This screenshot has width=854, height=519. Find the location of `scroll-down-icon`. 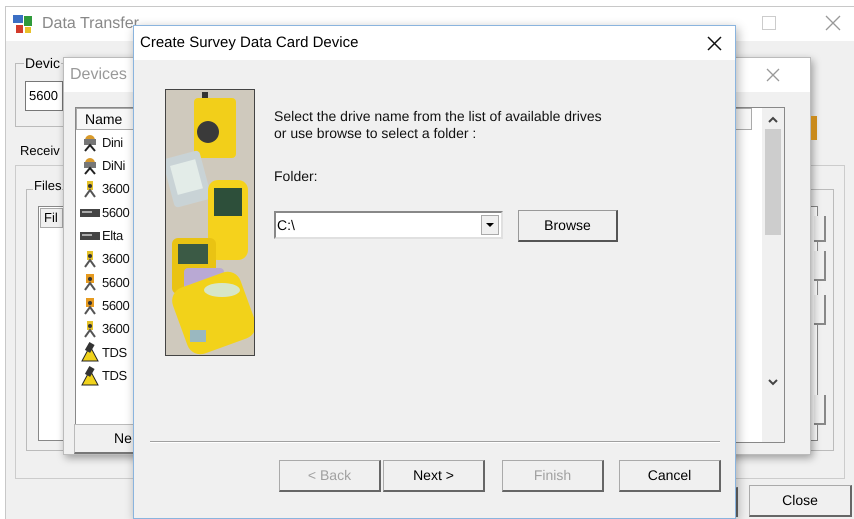

scroll-down-icon is located at coordinates (773, 382).